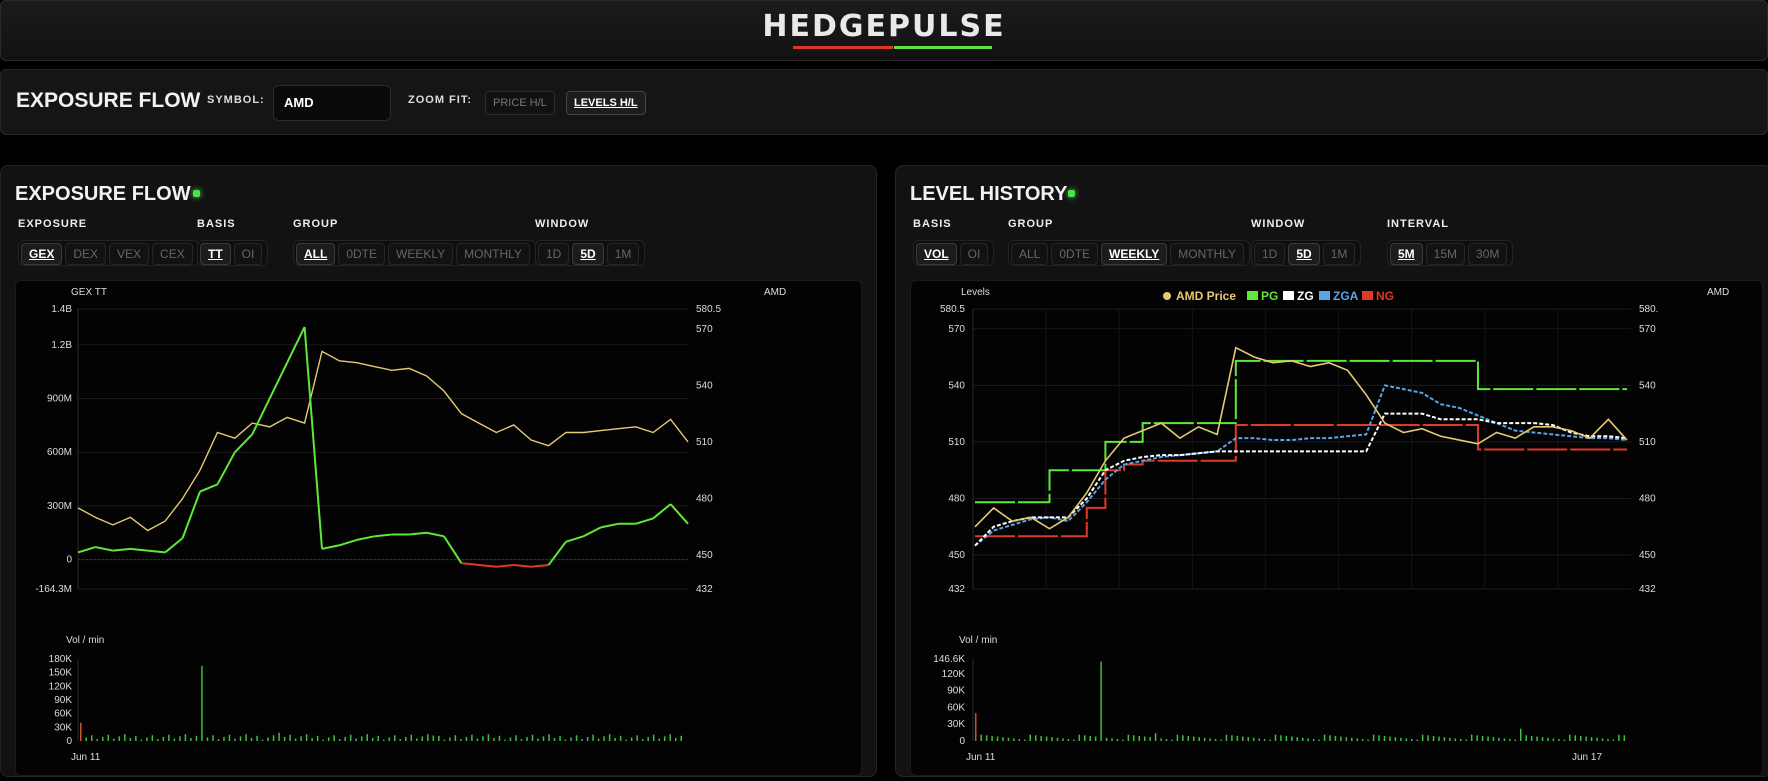 The width and height of the screenshot is (1768, 781). What do you see at coordinates (704, 442) in the screenshot?
I see `right-tick-label: 510` at bounding box center [704, 442].